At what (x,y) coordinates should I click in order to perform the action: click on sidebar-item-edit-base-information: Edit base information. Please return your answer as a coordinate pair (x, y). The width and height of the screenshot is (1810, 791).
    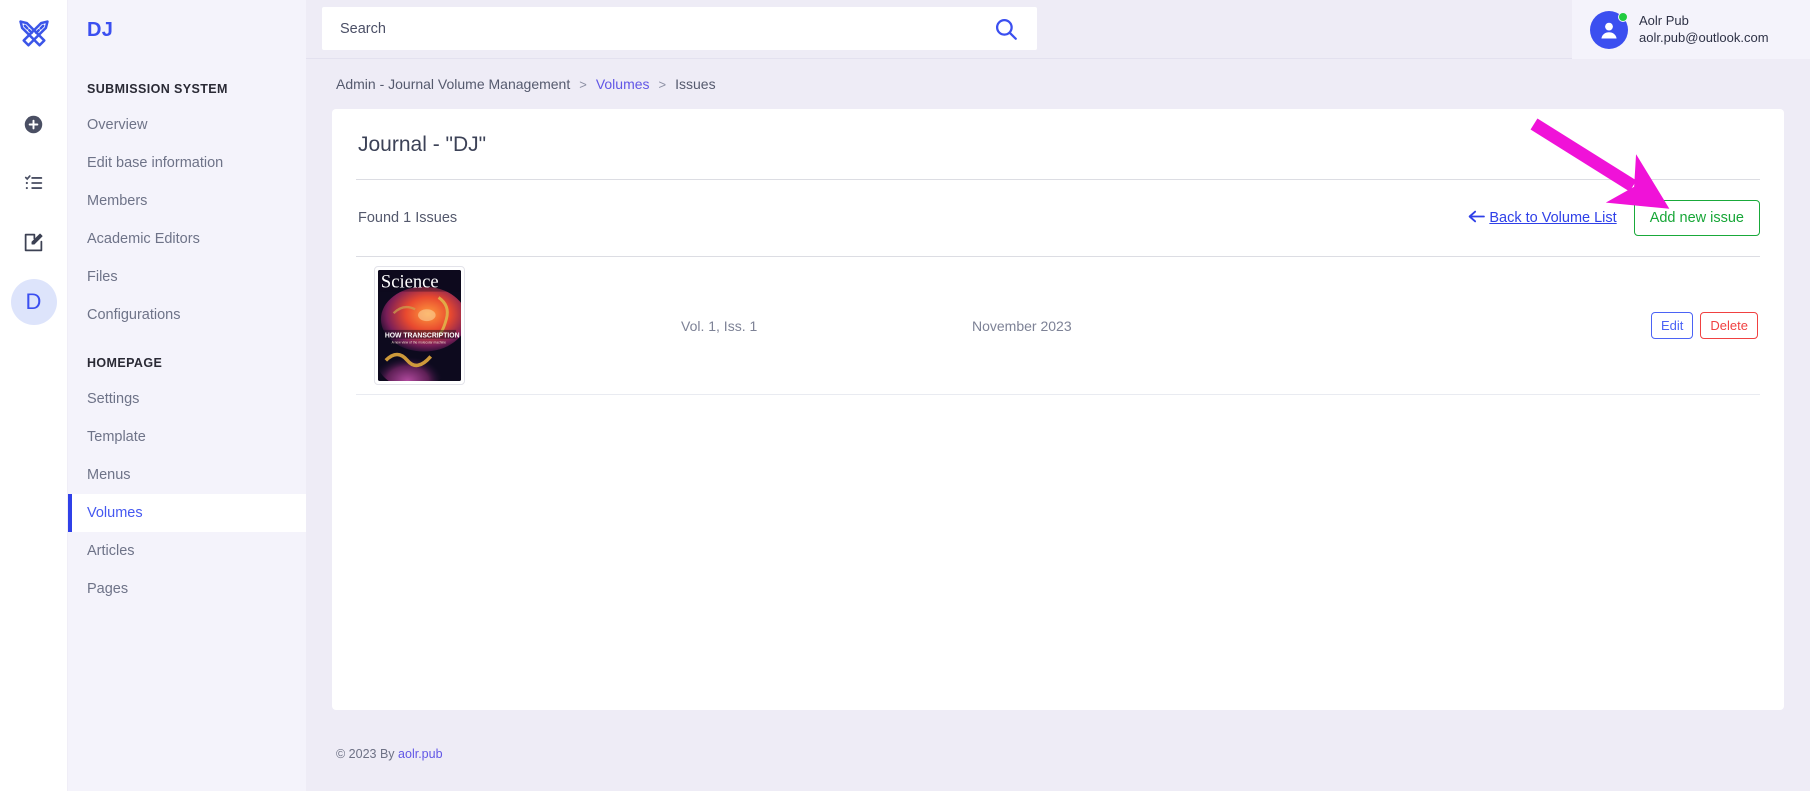
    Looking at the image, I should click on (187, 163).